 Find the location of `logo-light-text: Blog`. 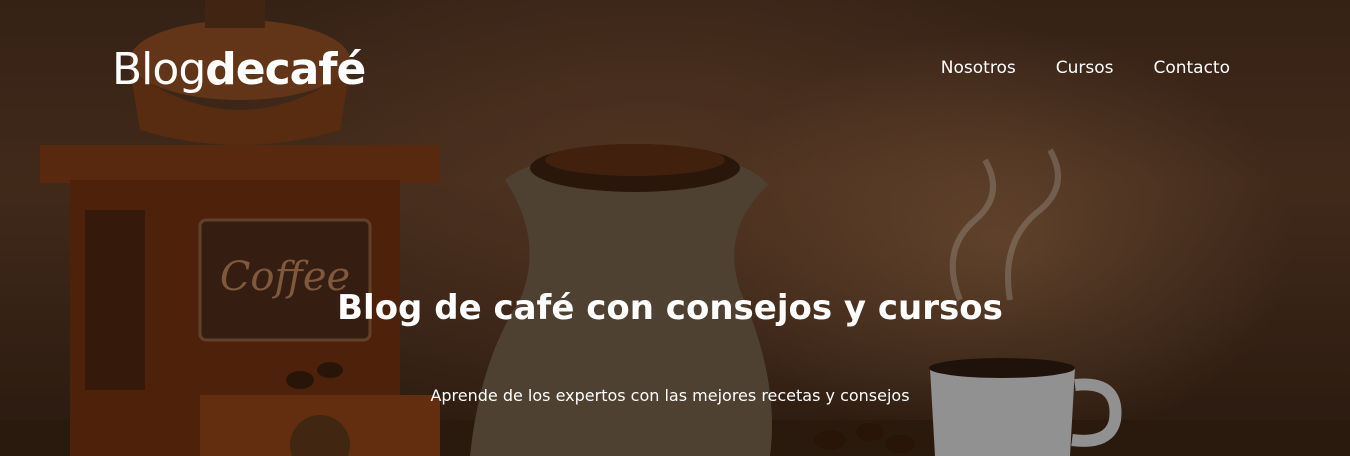

logo-light-text: Blog is located at coordinates (159, 69).